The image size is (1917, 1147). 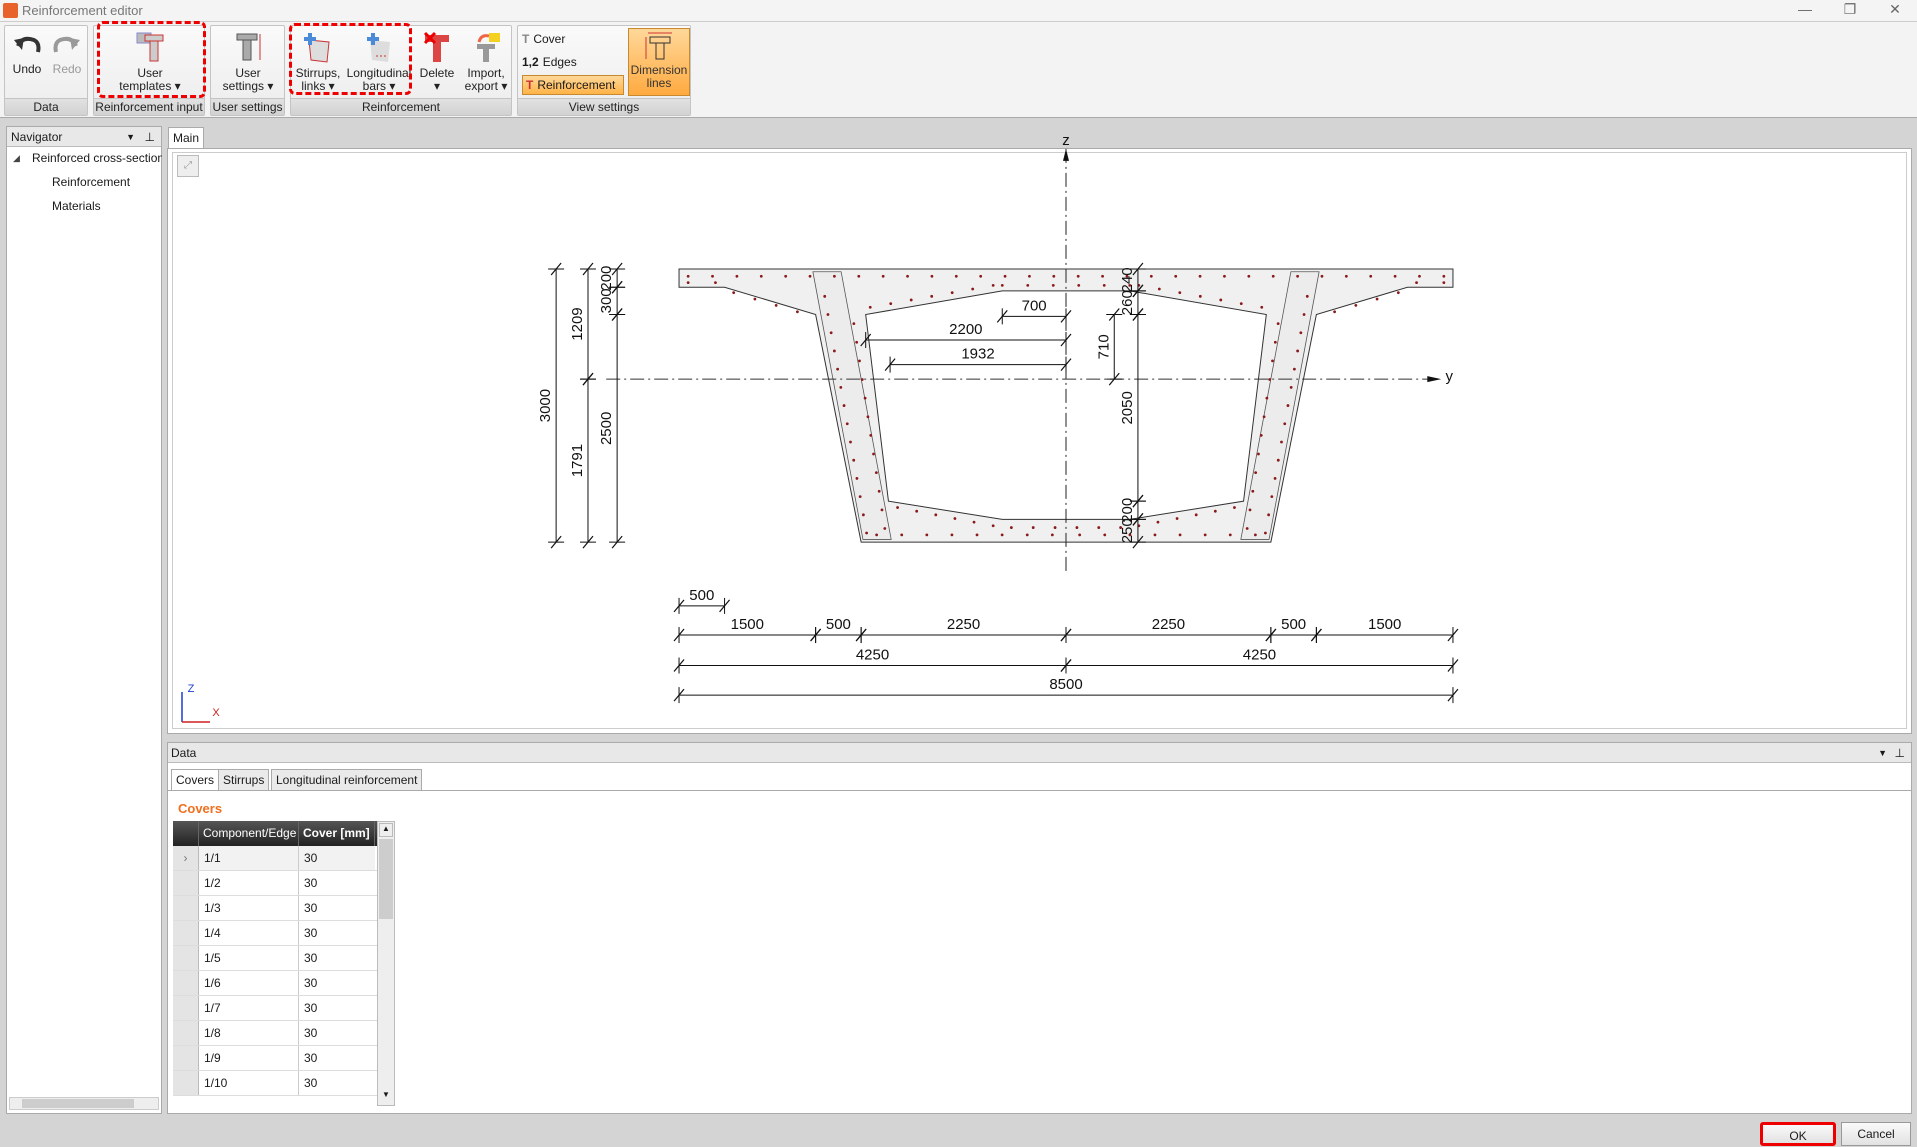 I want to click on window-title: Reinforcement editor, so click(x=82, y=10).